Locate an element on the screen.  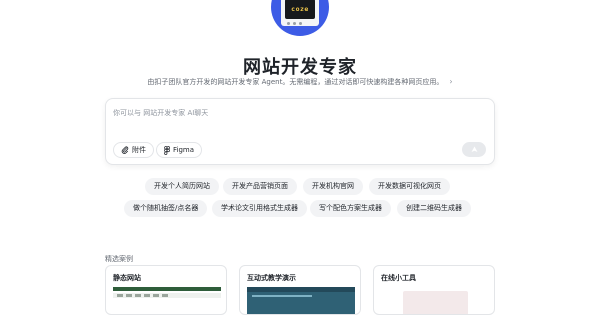
suggestion-chip: 开发机构官网 is located at coordinates (333, 186).